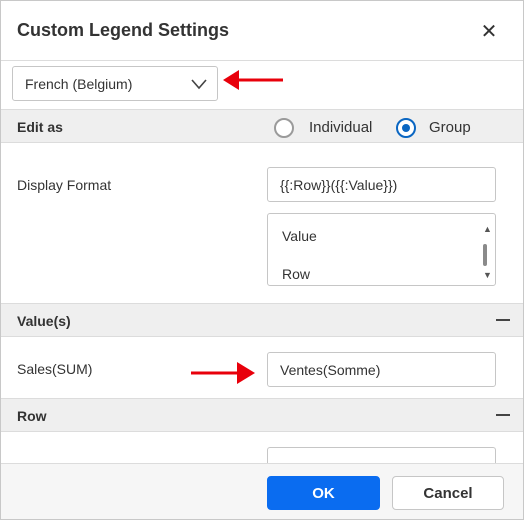 The image size is (524, 520). What do you see at coordinates (489, 31) in the screenshot?
I see `close-icon: ✕` at bounding box center [489, 31].